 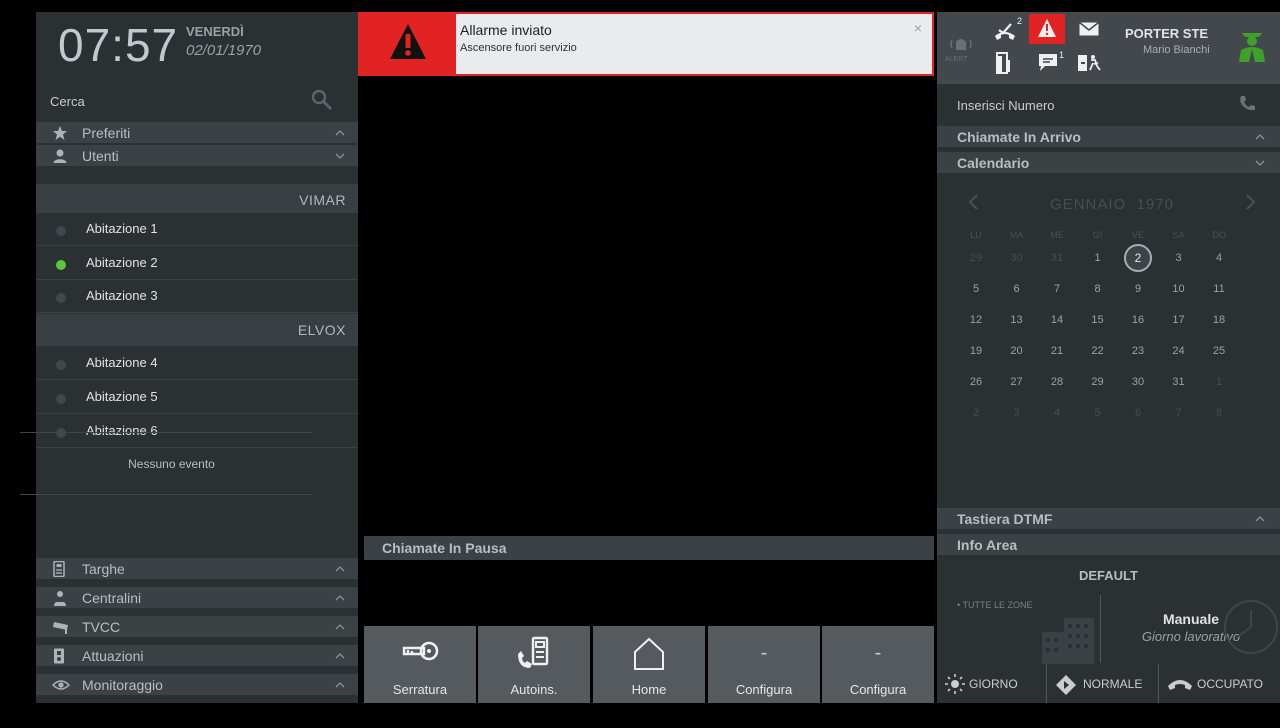 What do you see at coordinates (764, 664) in the screenshot?
I see `configure-button-1: - Configura` at bounding box center [764, 664].